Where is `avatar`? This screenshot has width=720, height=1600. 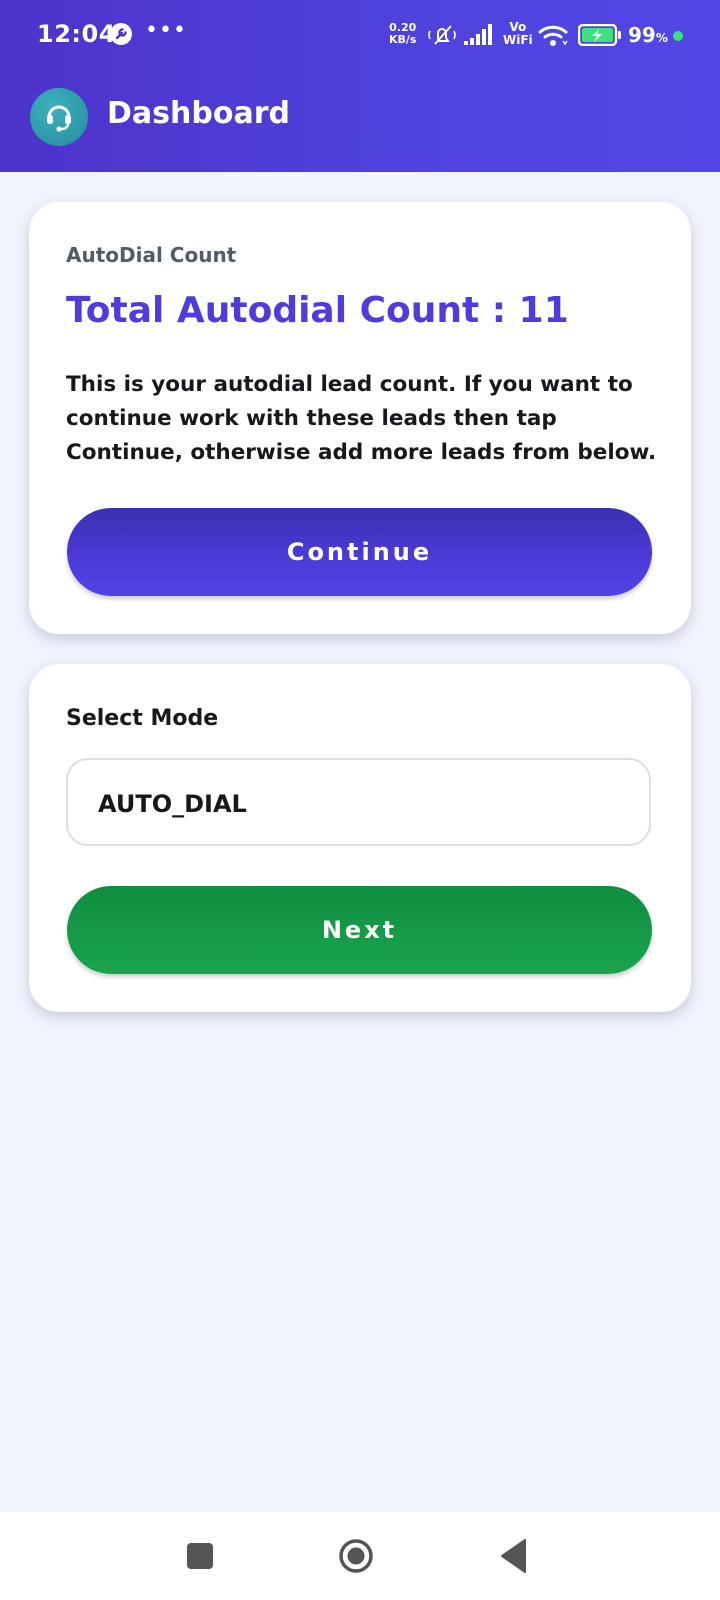
avatar is located at coordinates (59, 117).